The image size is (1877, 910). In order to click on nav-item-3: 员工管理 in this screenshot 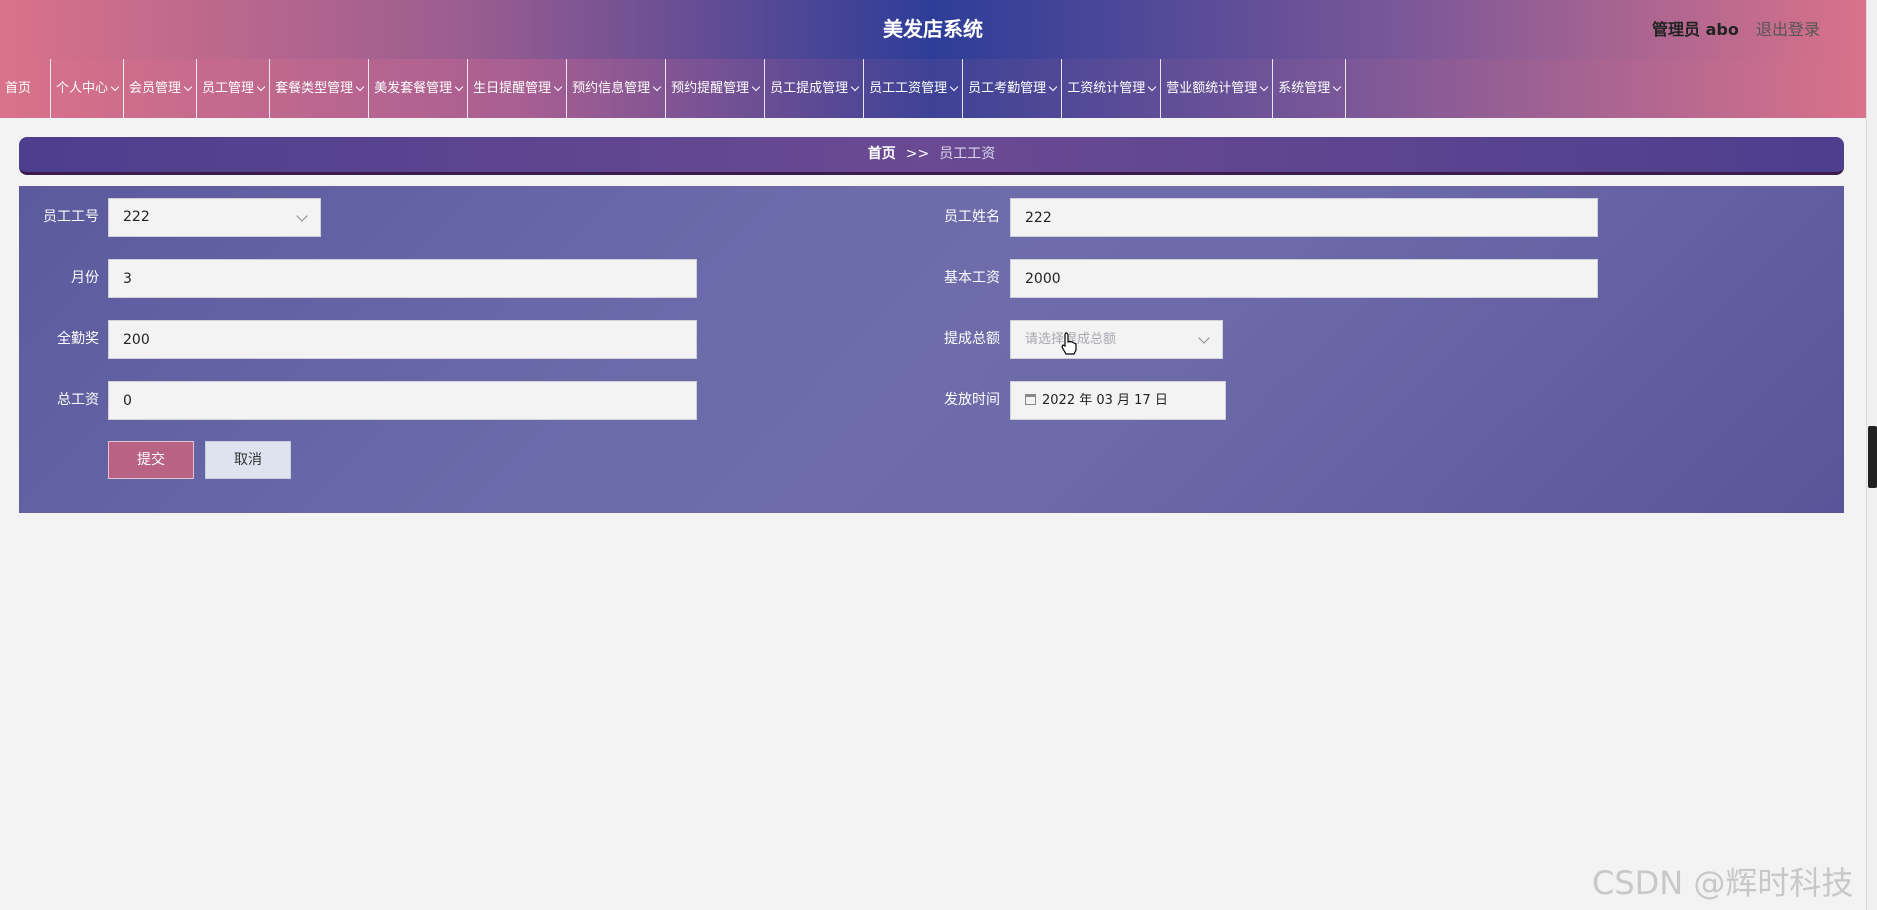, I will do `click(234, 88)`.